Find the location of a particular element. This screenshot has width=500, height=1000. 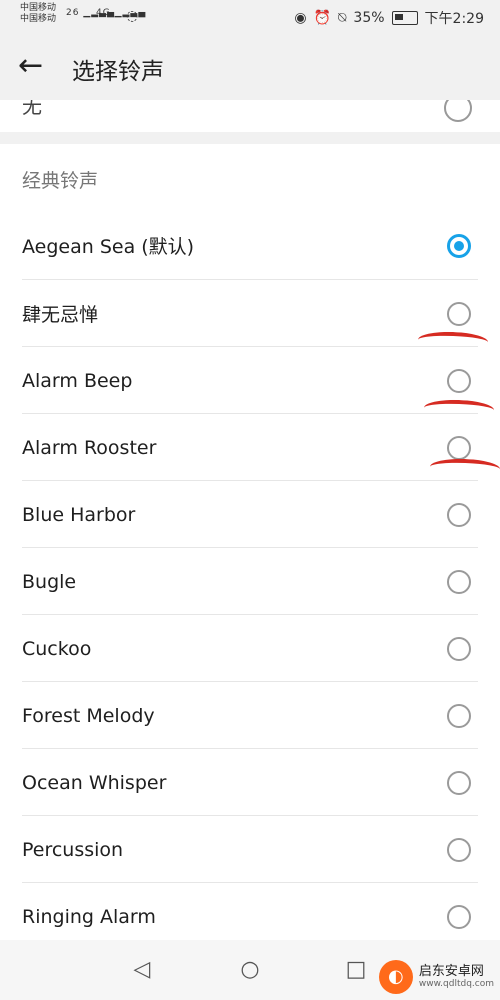

radio-none is located at coordinates (458, 111).